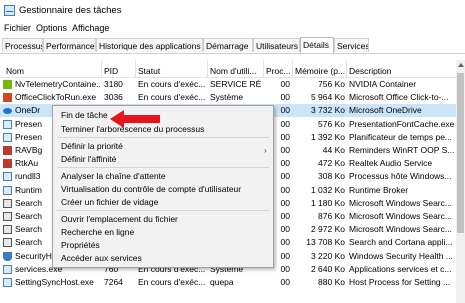  I want to click on cell-mem: 880 Ko, so click(331, 282).